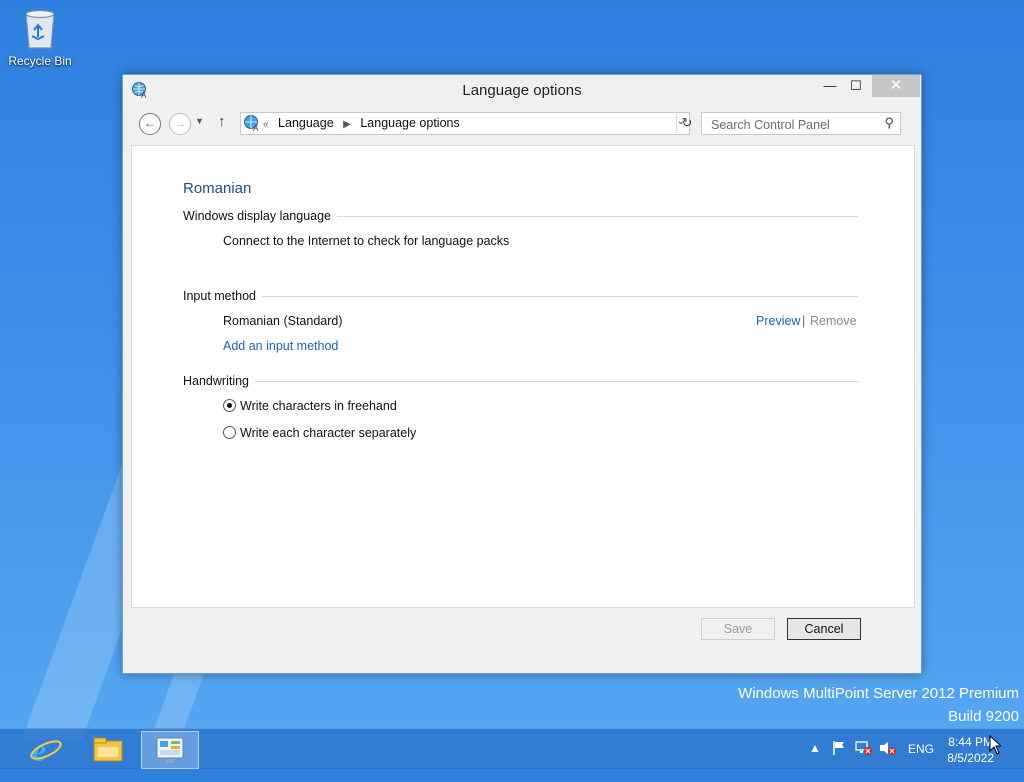 The width and height of the screenshot is (1024, 782). What do you see at coordinates (970, 758) in the screenshot?
I see `clock-date: 8/5/2022` at bounding box center [970, 758].